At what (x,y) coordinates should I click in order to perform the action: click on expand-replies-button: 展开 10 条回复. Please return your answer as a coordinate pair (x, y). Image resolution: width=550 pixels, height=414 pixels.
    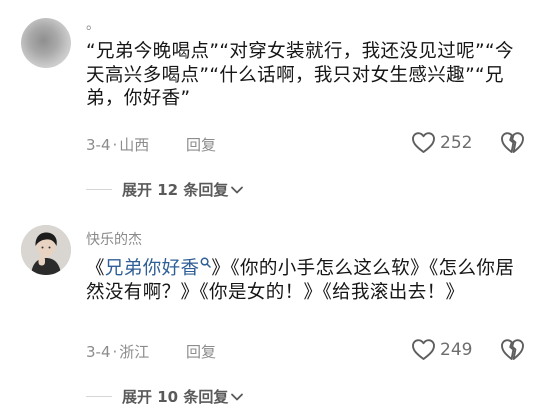
    Looking at the image, I should click on (165, 396).